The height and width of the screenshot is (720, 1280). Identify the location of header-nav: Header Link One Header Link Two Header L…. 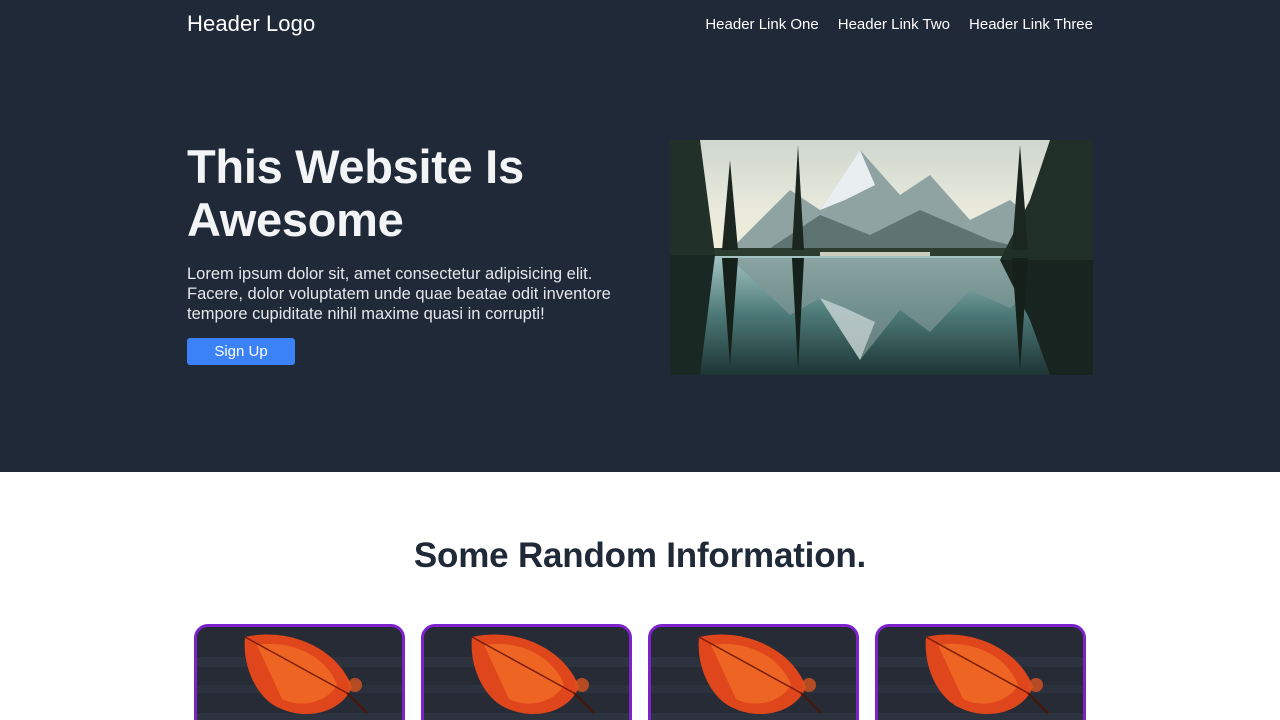
(899, 24).